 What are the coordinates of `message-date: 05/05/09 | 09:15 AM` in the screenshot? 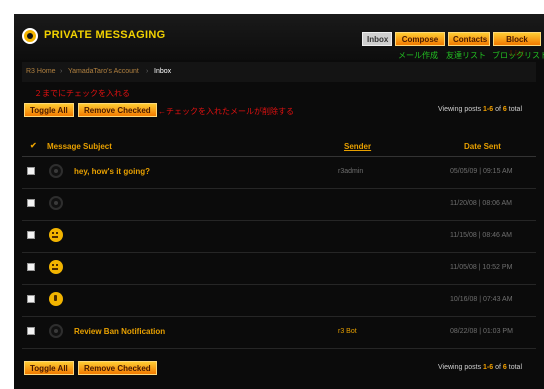 It's located at (481, 171).